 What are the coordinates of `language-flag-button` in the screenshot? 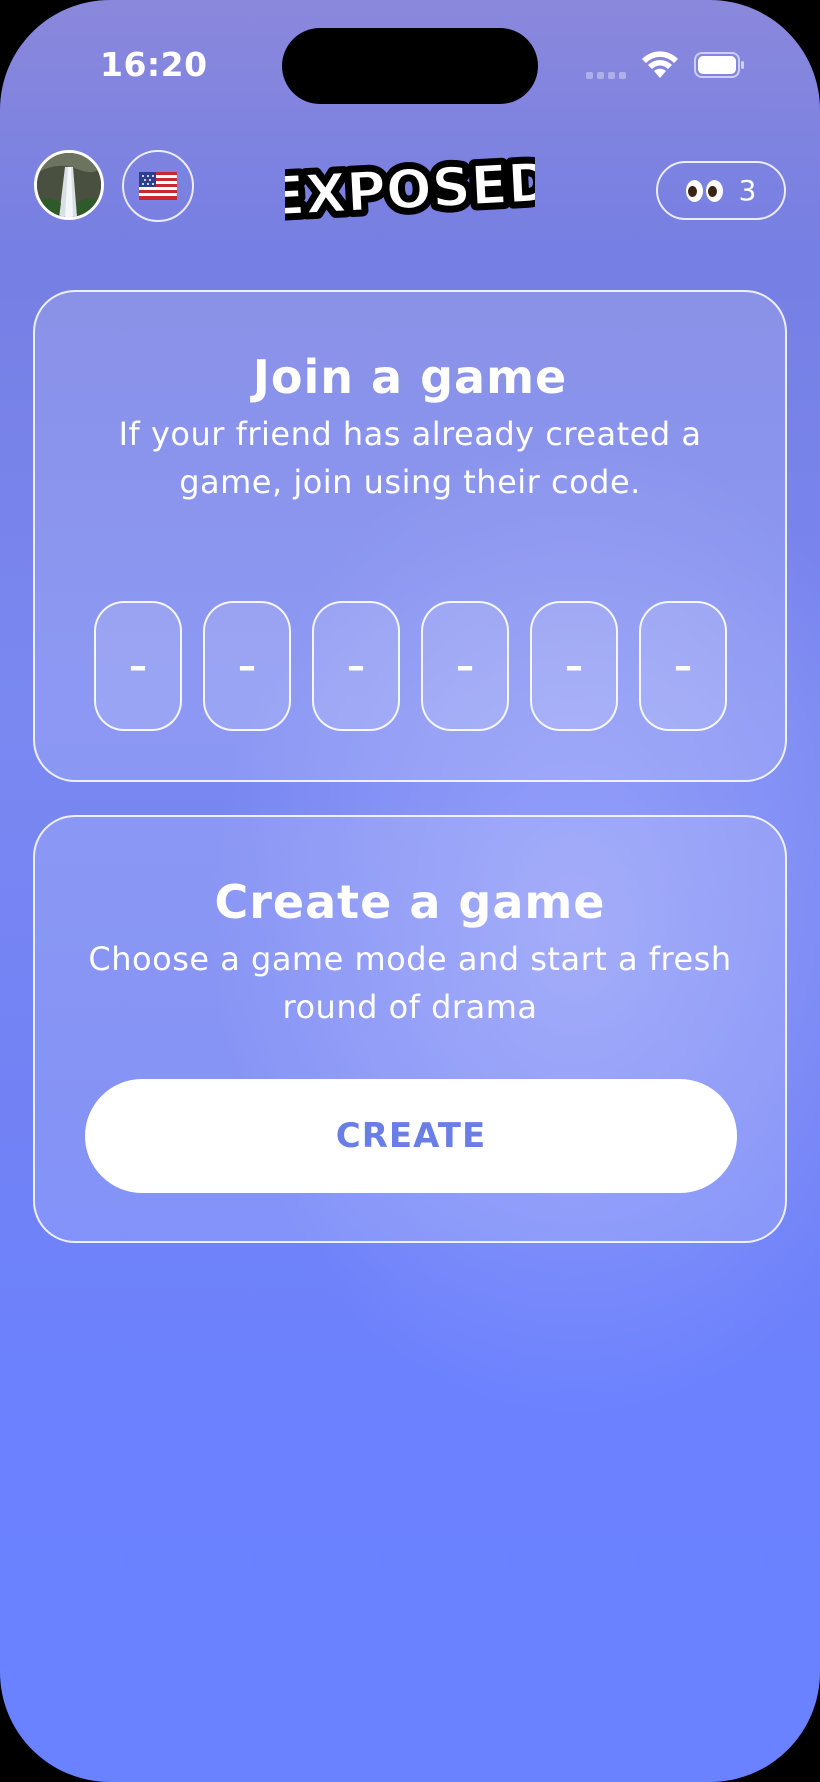 It's located at (158, 186).